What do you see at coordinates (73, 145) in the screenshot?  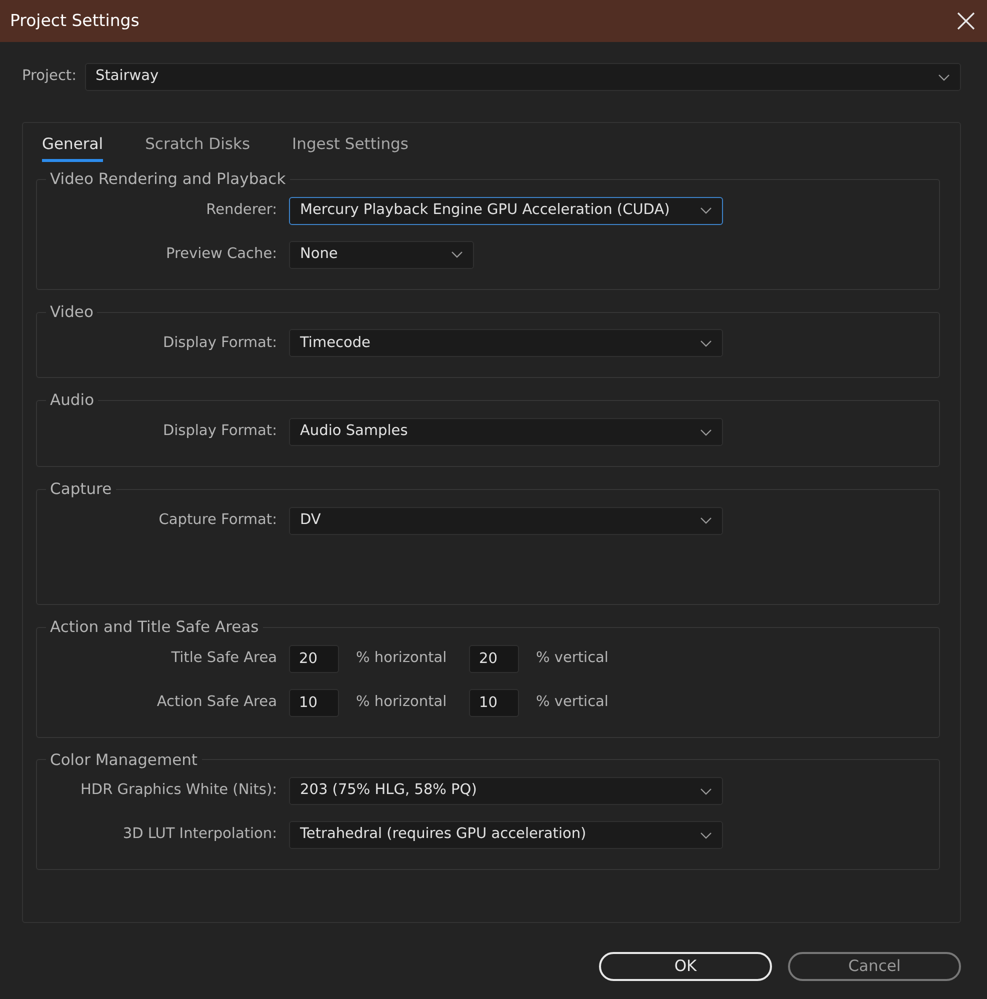 I see `tab: General` at bounding box center [73, 145].